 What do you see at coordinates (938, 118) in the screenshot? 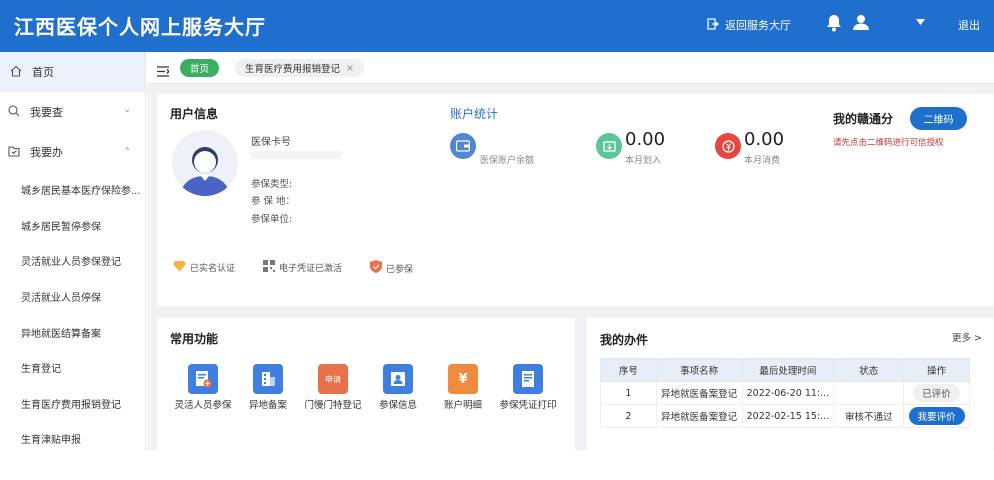
I see `qr-code-button: 二维码` at bounding box center [938, 118].